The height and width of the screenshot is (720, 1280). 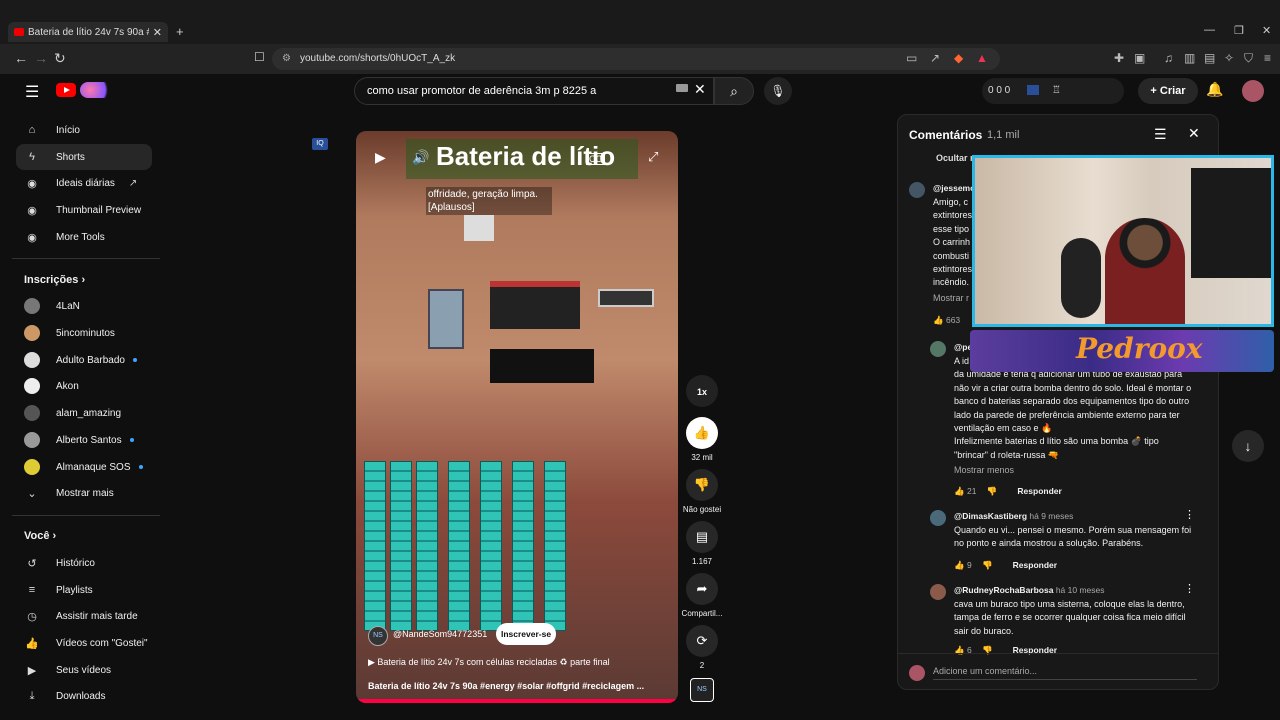 What do you see at coordinates (1119, 58) in the screenshot?
I see `extensions-icon: ✚` at bounding box center [1119, 58].